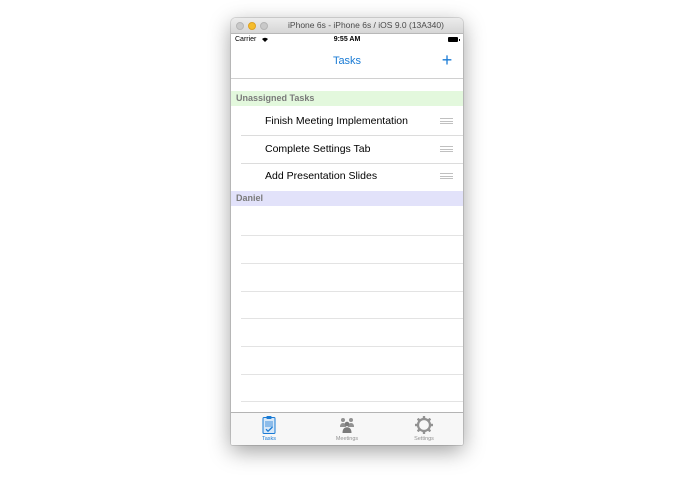 The image size is (695, 494). I want to click on task-row: Add Presentation Slides, so click(347, 176).